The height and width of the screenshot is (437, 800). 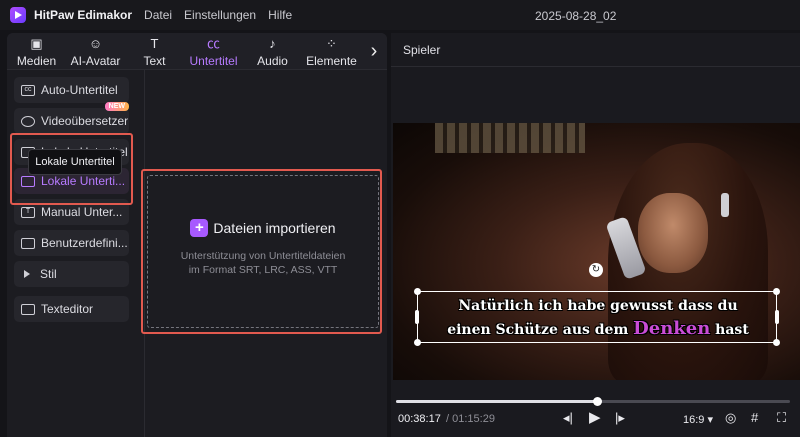 What do you see at coordinates (672, 328) in the screenshot?
I see `subtitle-highlight: Denken` at bounding box center [672, 328].